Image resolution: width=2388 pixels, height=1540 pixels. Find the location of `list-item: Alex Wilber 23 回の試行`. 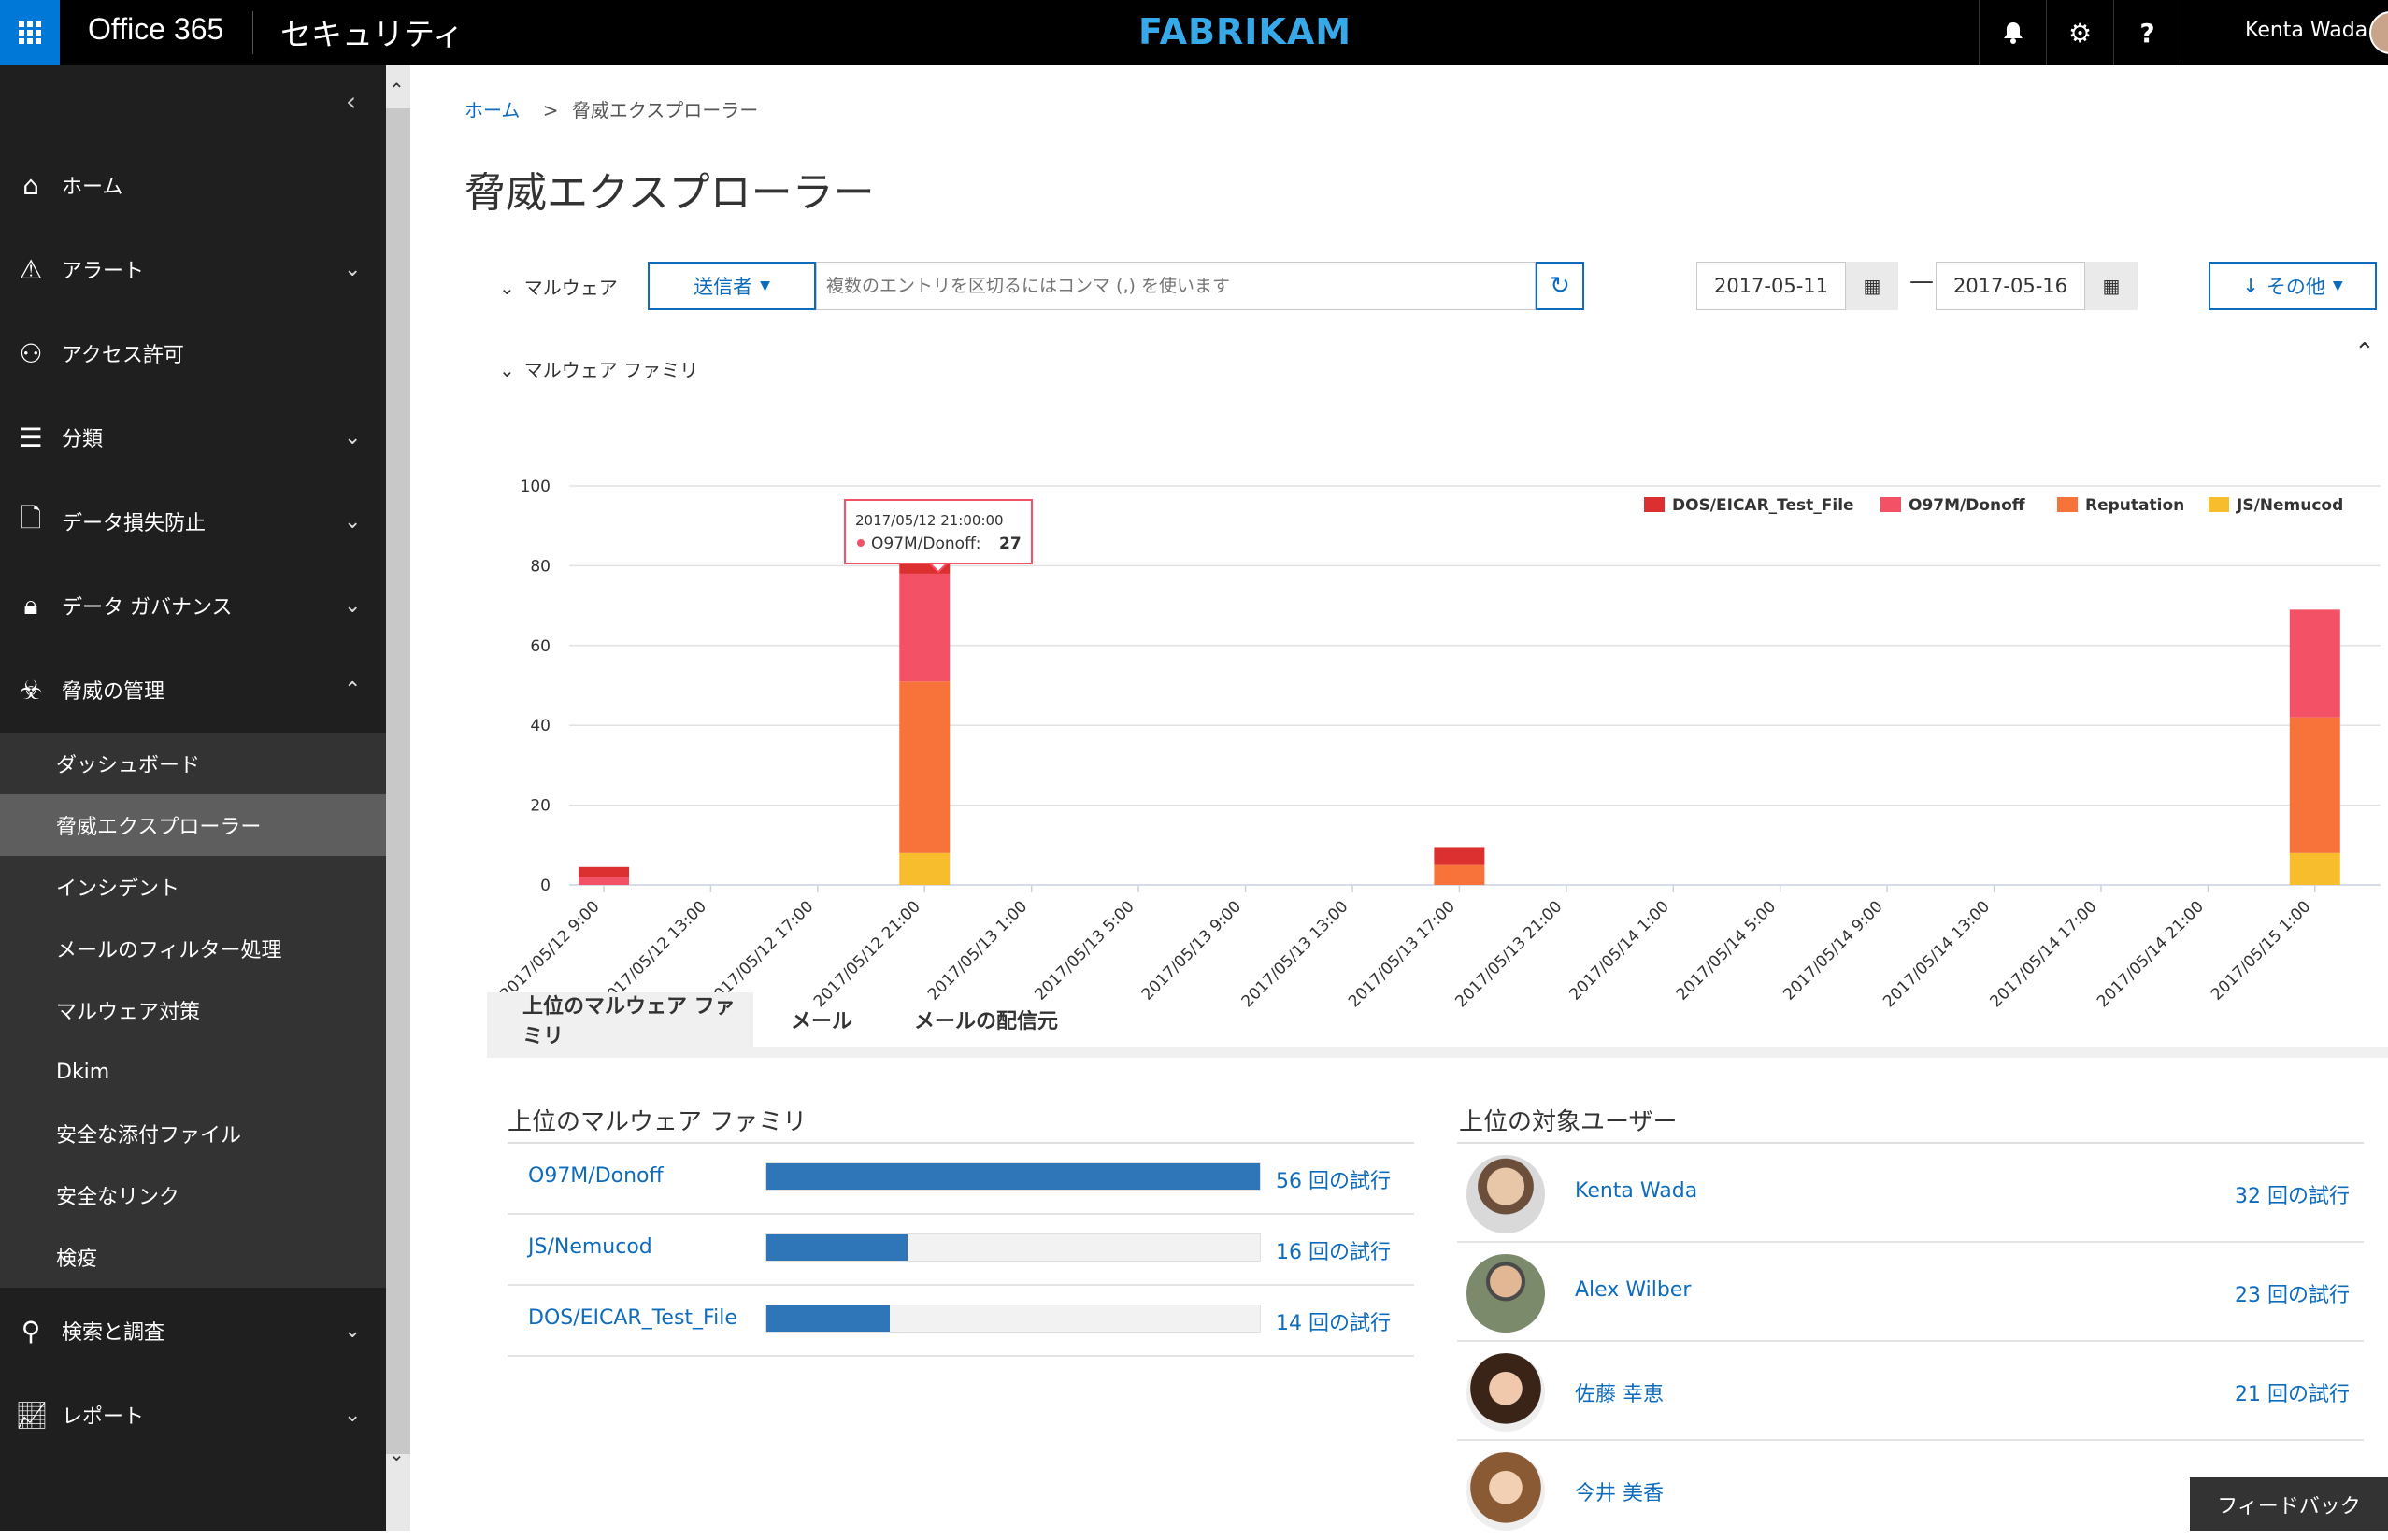

list-item: Alex Wilber 23 回の試行 is located at coordinates (1910, 1292).